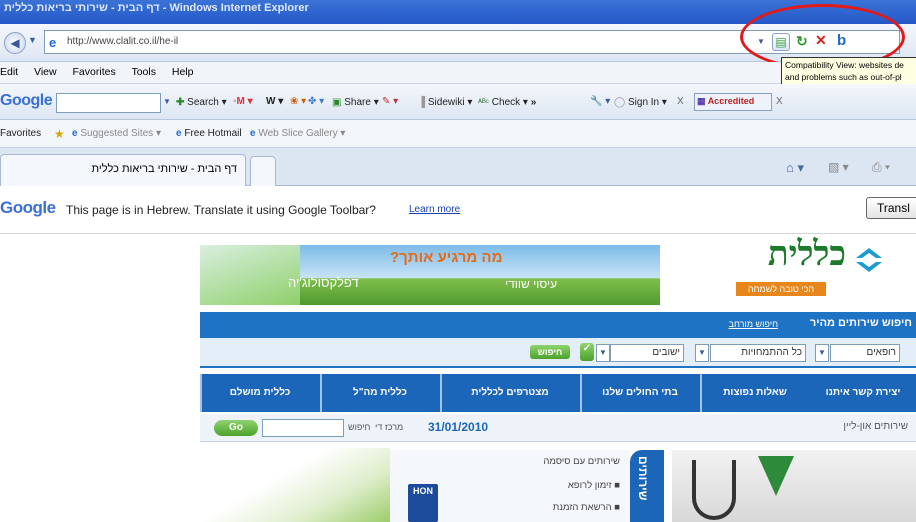 This screenshot has height=522, width=916. I want to click on add-favorites-star-icon: ★, so click(59, 134).